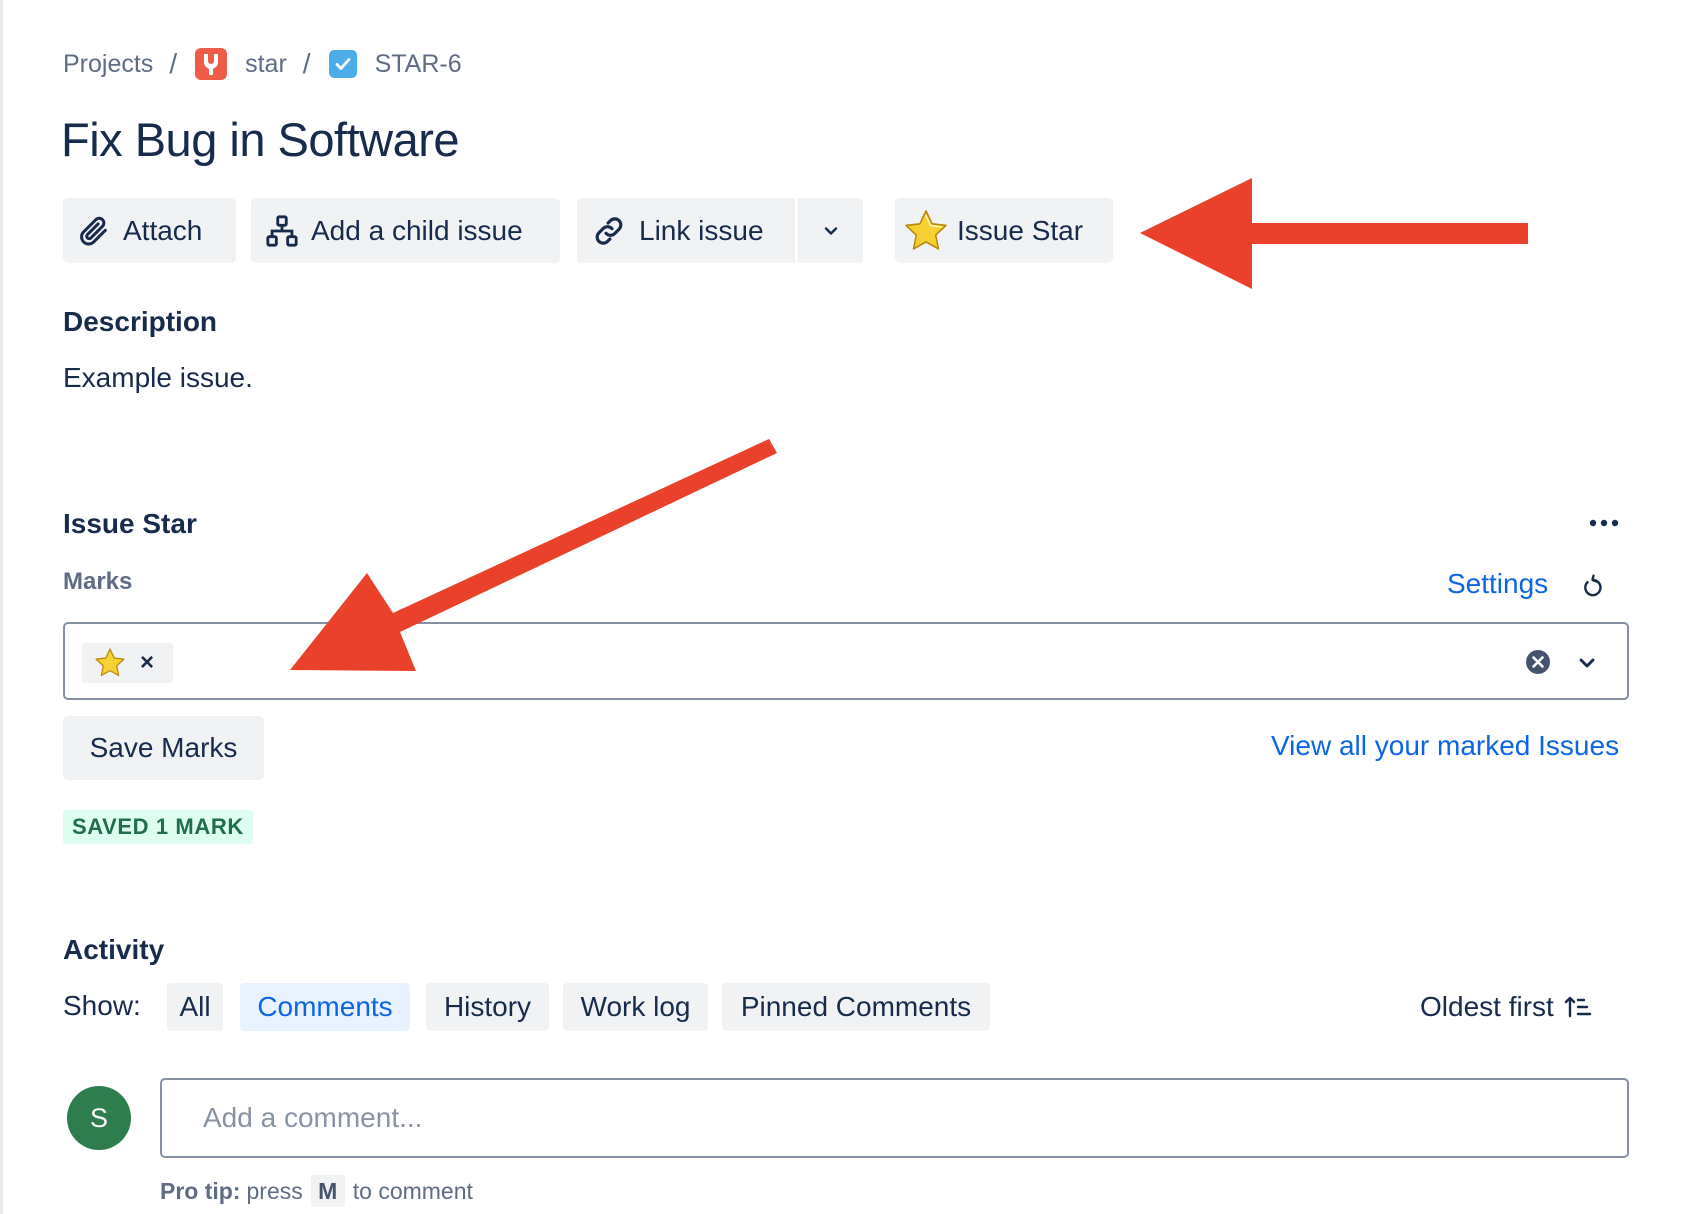  What do you see at coordinates (701, 230) in the screenshot?
I see `link-issue-label: Link issue` at bounding box center [701, 230].